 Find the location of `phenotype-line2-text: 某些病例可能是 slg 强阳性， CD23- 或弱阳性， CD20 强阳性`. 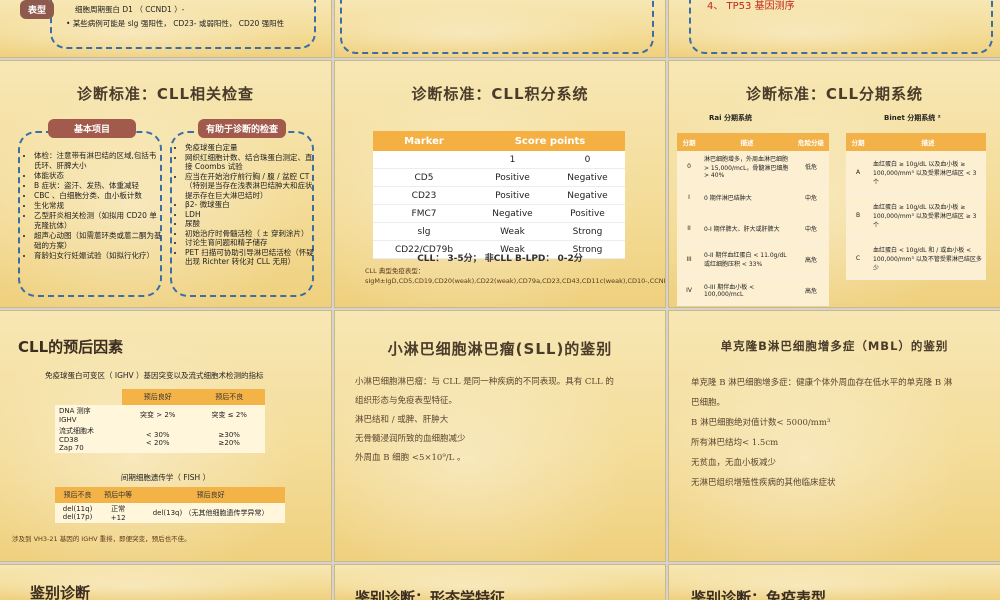

phenotype-line2-text: 某些病例可能是 slg 强阳性， CD23- 或弱阳性， CD20 强阳性 is located at coordinates (178, 23).